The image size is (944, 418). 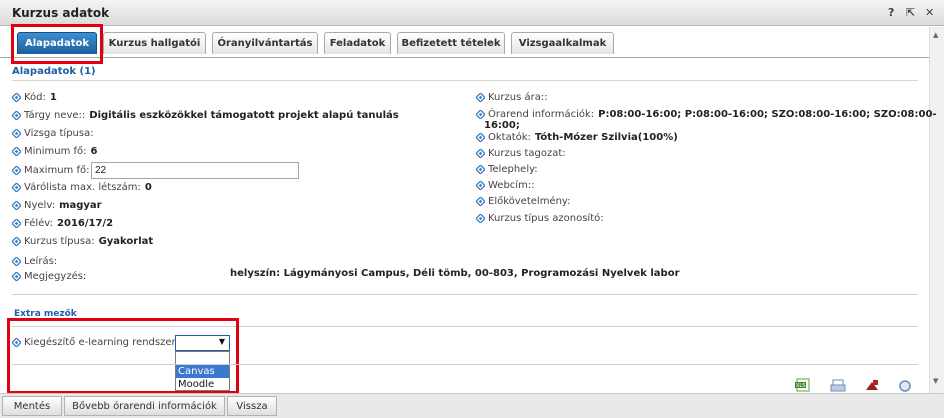 What do you see at coordinates (527, 153) in the screenshot?
I see `field-label: Kurzus tagozat:` at bounding box center [527, 153].